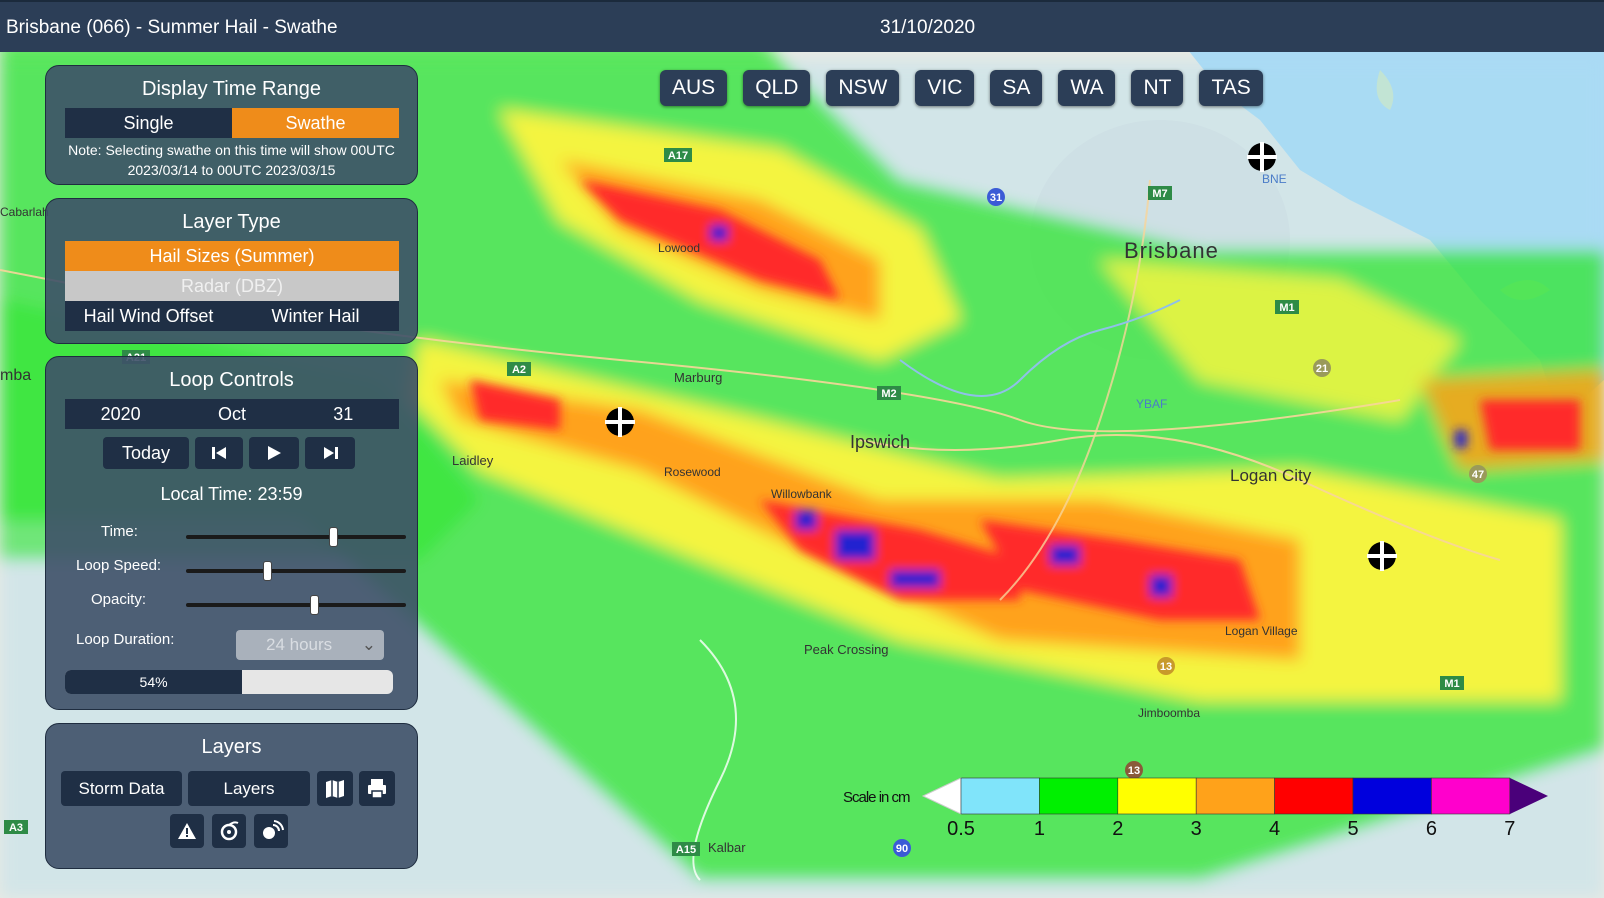 The image size is (1604, 898). Describe the element at coordinates (229, 682) in the screenshot. I see `loading-progress-bar: 54%` at that location.